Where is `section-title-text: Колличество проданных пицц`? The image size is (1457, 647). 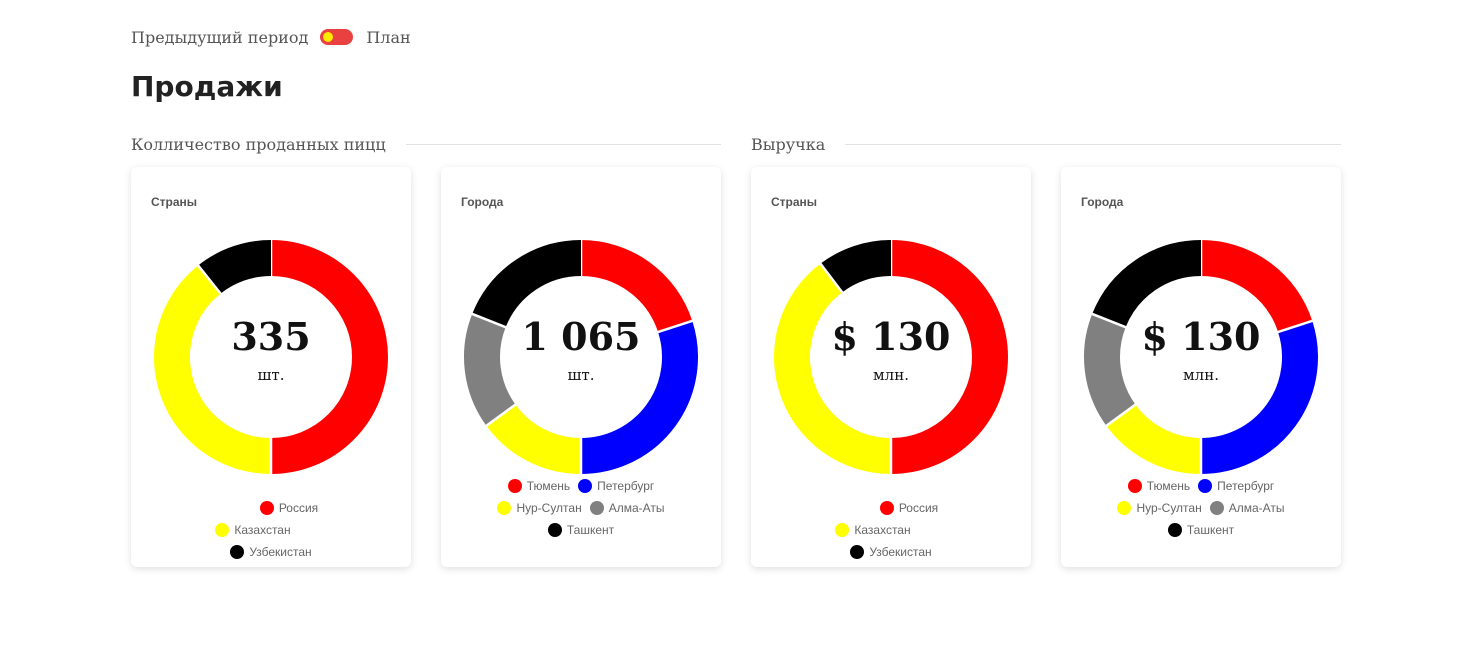 section-title-text: Колличество проданных пицц is located at coordinates (258, 144).